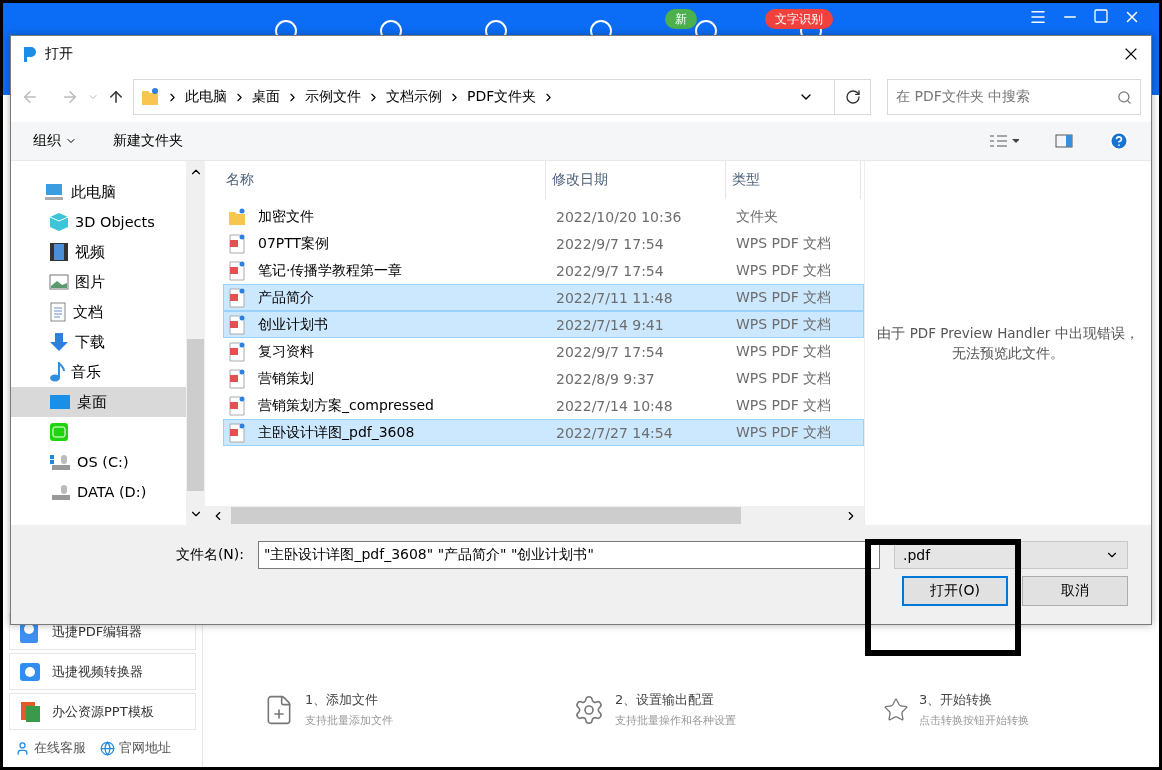 The width and height of the screenshot is (1162, 770). I want to click on file-date: 2022/7/11 11:48, so click(614, 297).